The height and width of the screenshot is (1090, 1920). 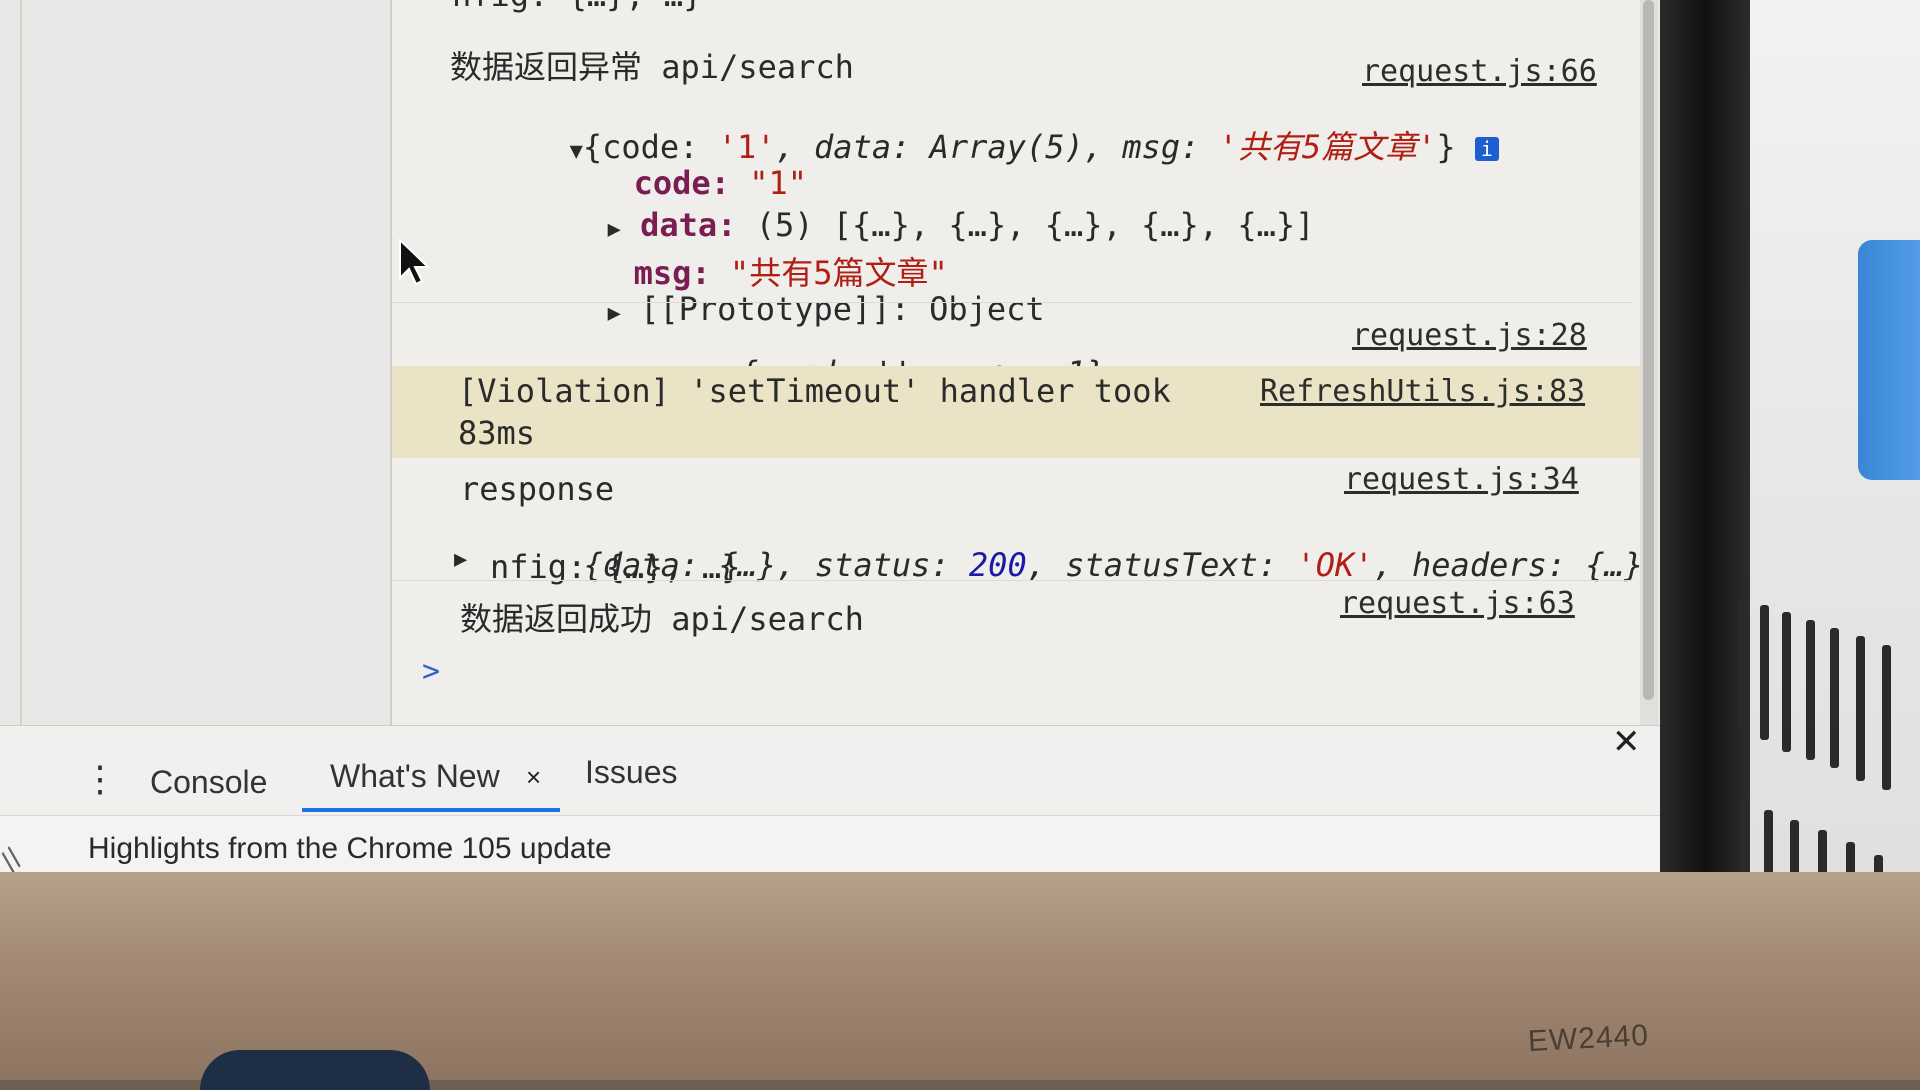 I want to click on active-tab-indicator, so click(x=431, y=810).